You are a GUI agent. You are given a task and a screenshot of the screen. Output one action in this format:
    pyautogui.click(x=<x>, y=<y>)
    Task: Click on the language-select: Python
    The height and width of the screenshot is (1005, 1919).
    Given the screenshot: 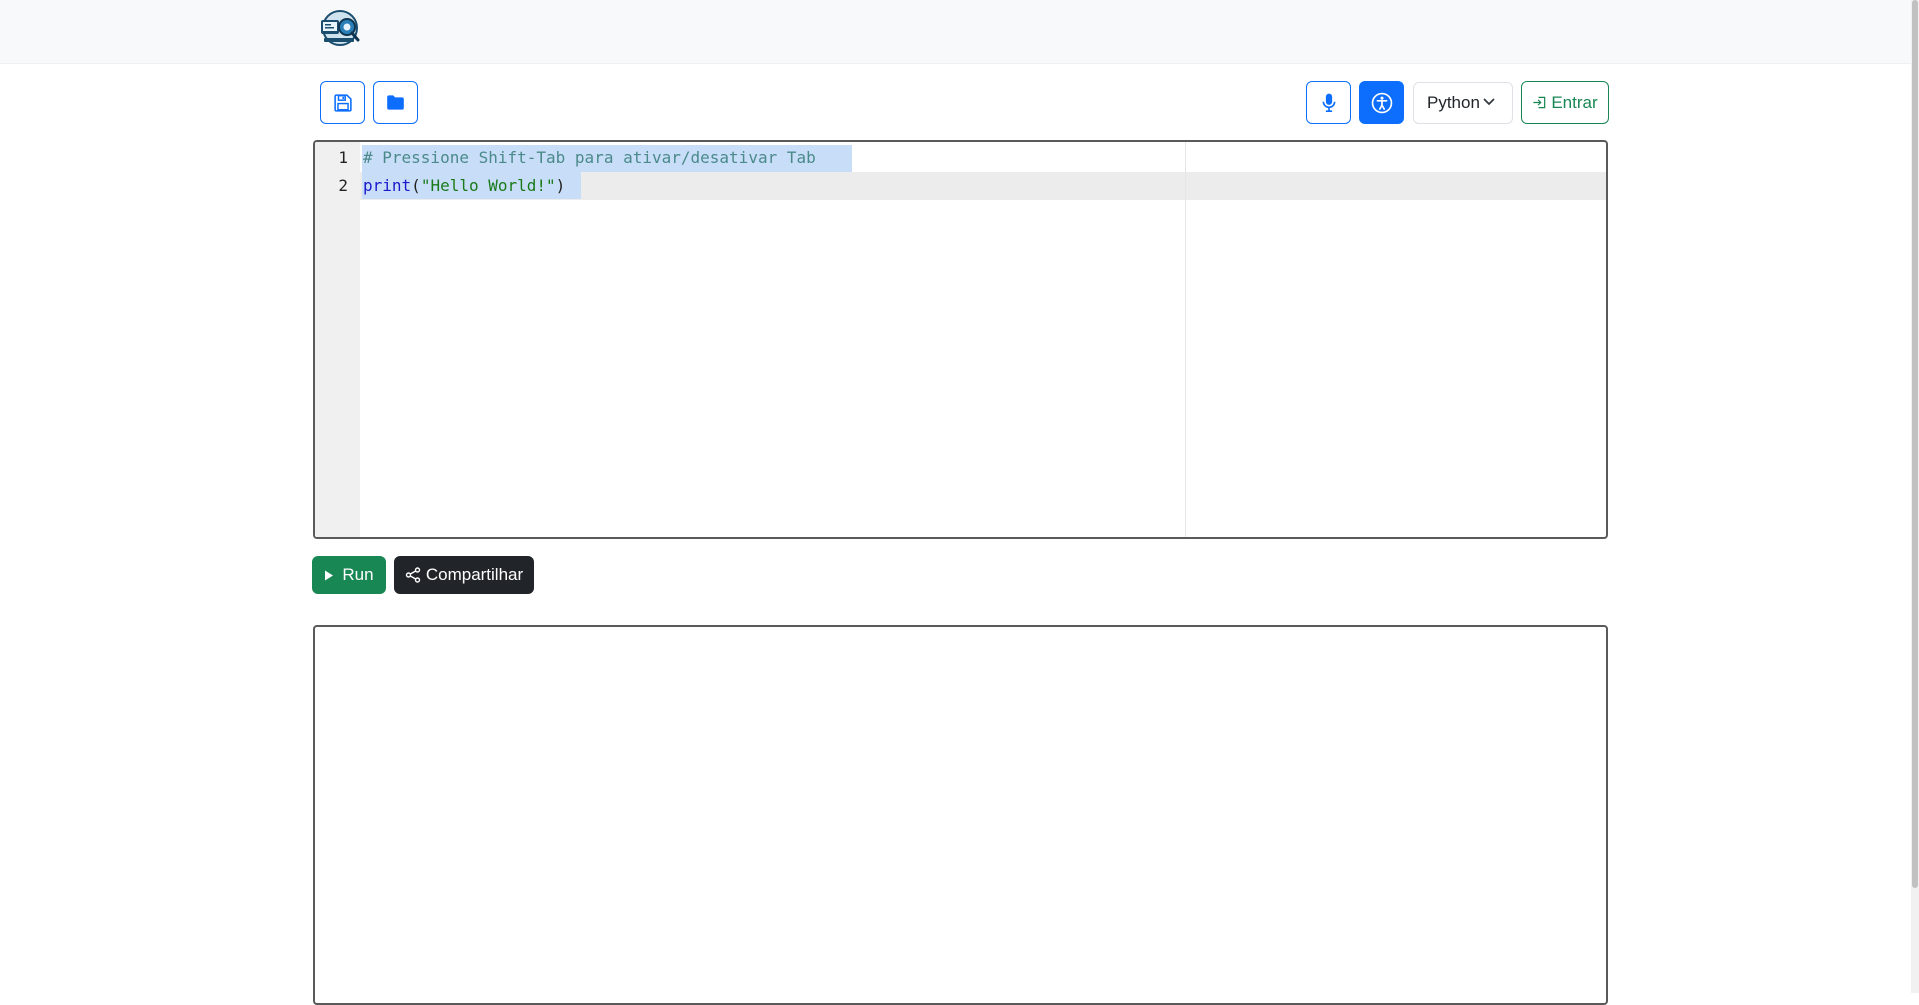 What is the action you would take?
    pyautogui.click(x=1463, y=103)
    